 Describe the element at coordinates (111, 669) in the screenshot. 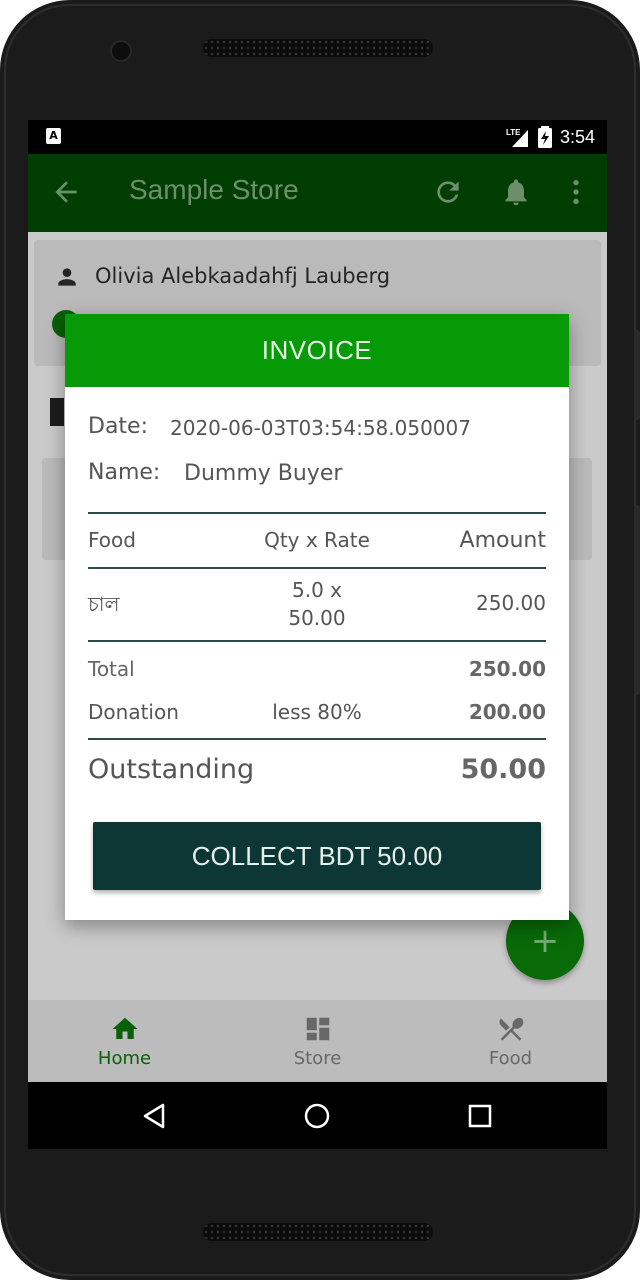

I see `total-label: Total` at that location.